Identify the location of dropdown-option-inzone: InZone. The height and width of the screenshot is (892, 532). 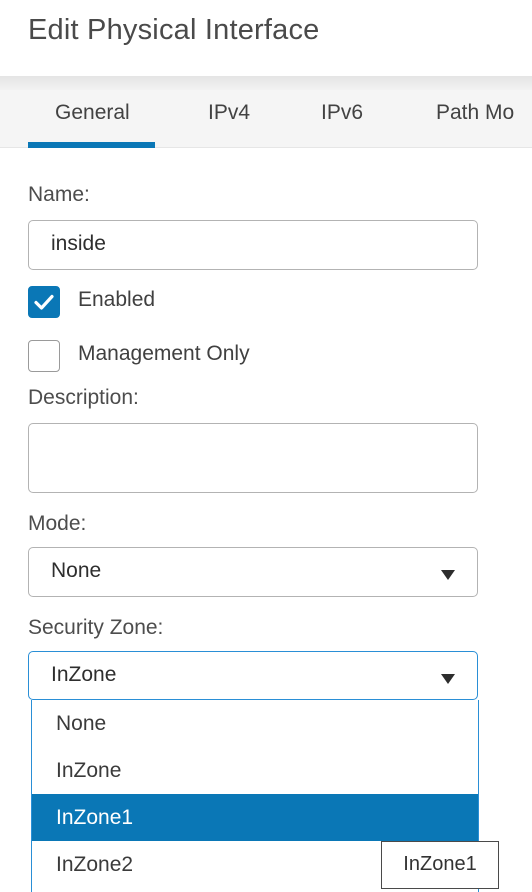
(255, 770).